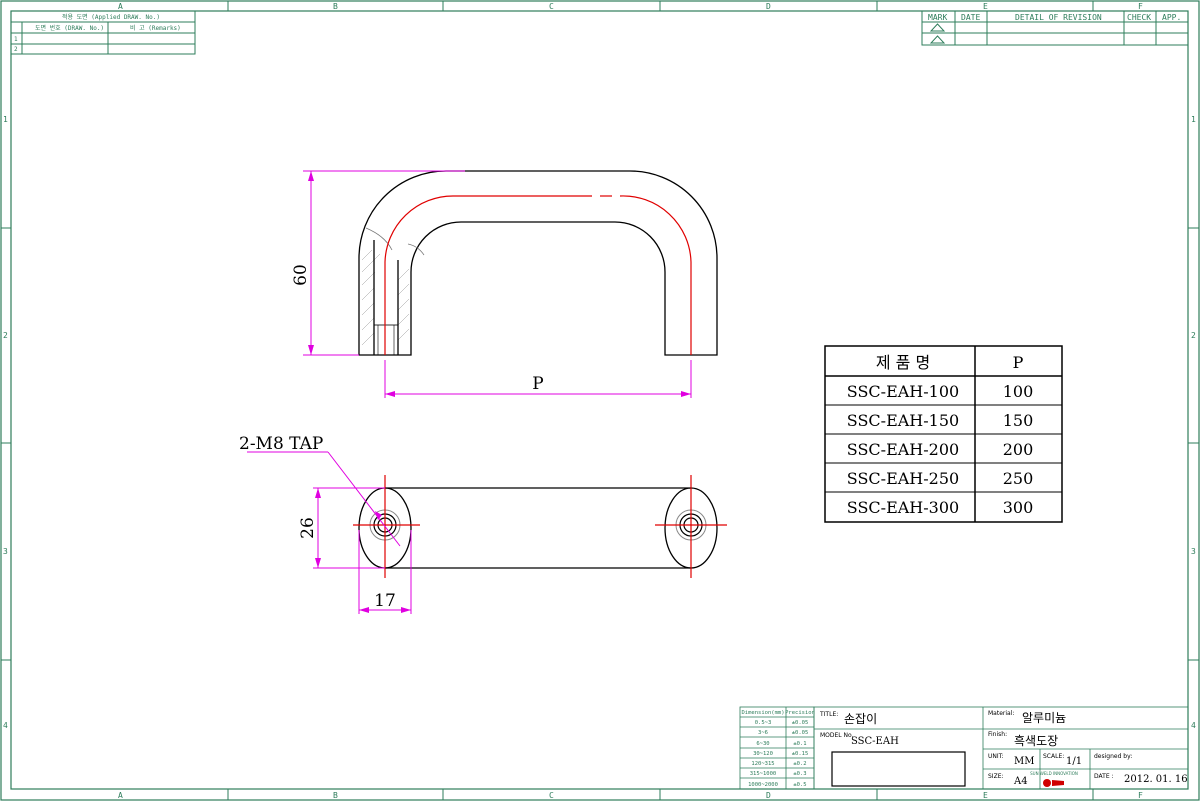 This screenshot has width=1200, height=801. What do you see at coordinates (5, 725) in the screenshot?
I see `row-label-4-left: 4` at bounding box center [5, 725].